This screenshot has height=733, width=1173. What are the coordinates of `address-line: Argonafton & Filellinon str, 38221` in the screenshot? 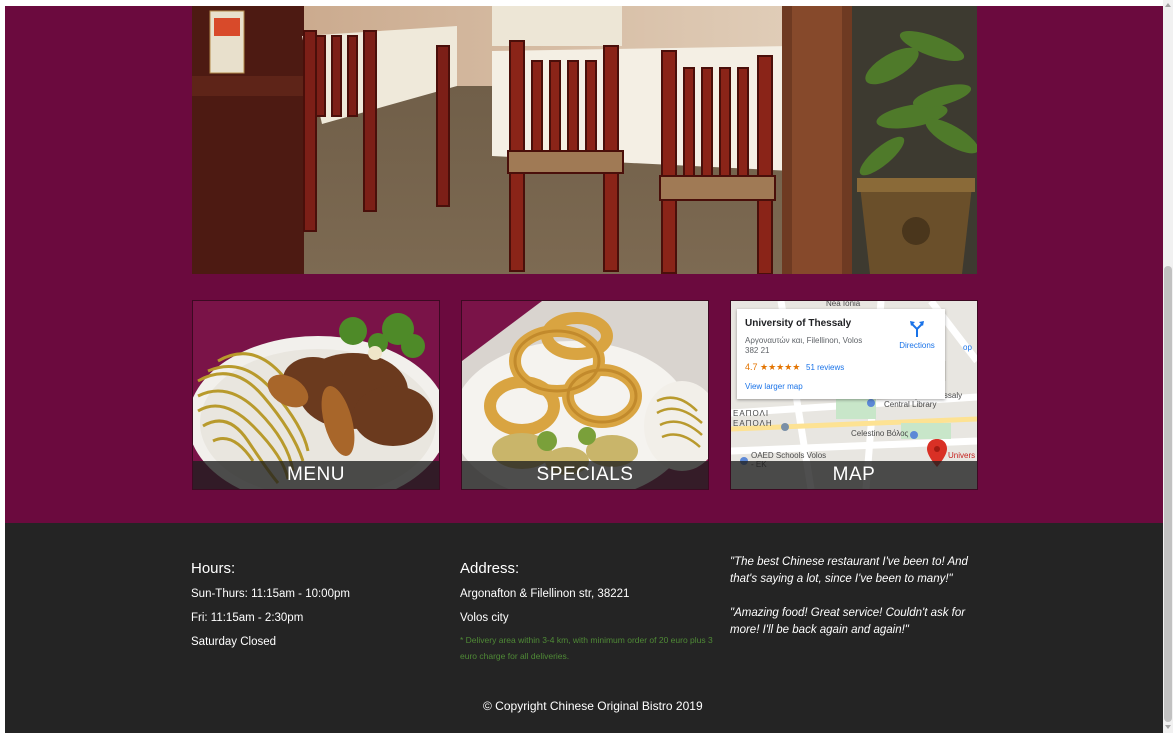 It's located at (545, 594).